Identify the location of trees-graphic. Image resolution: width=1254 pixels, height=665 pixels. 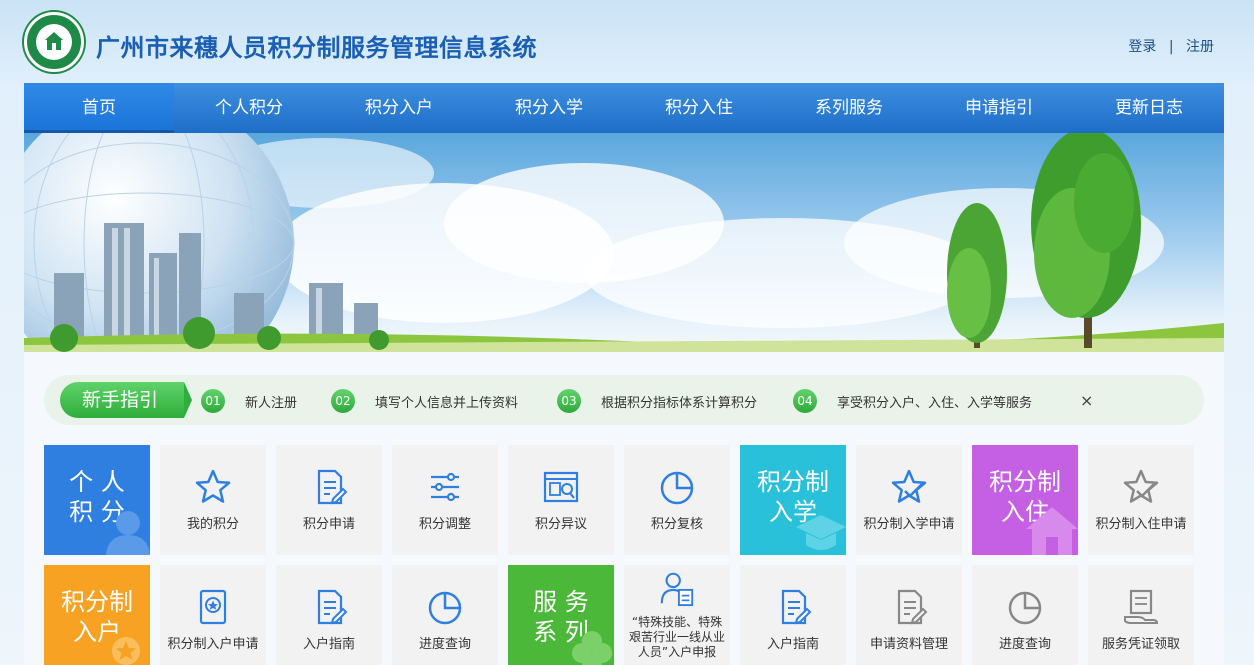
(1044, 240).